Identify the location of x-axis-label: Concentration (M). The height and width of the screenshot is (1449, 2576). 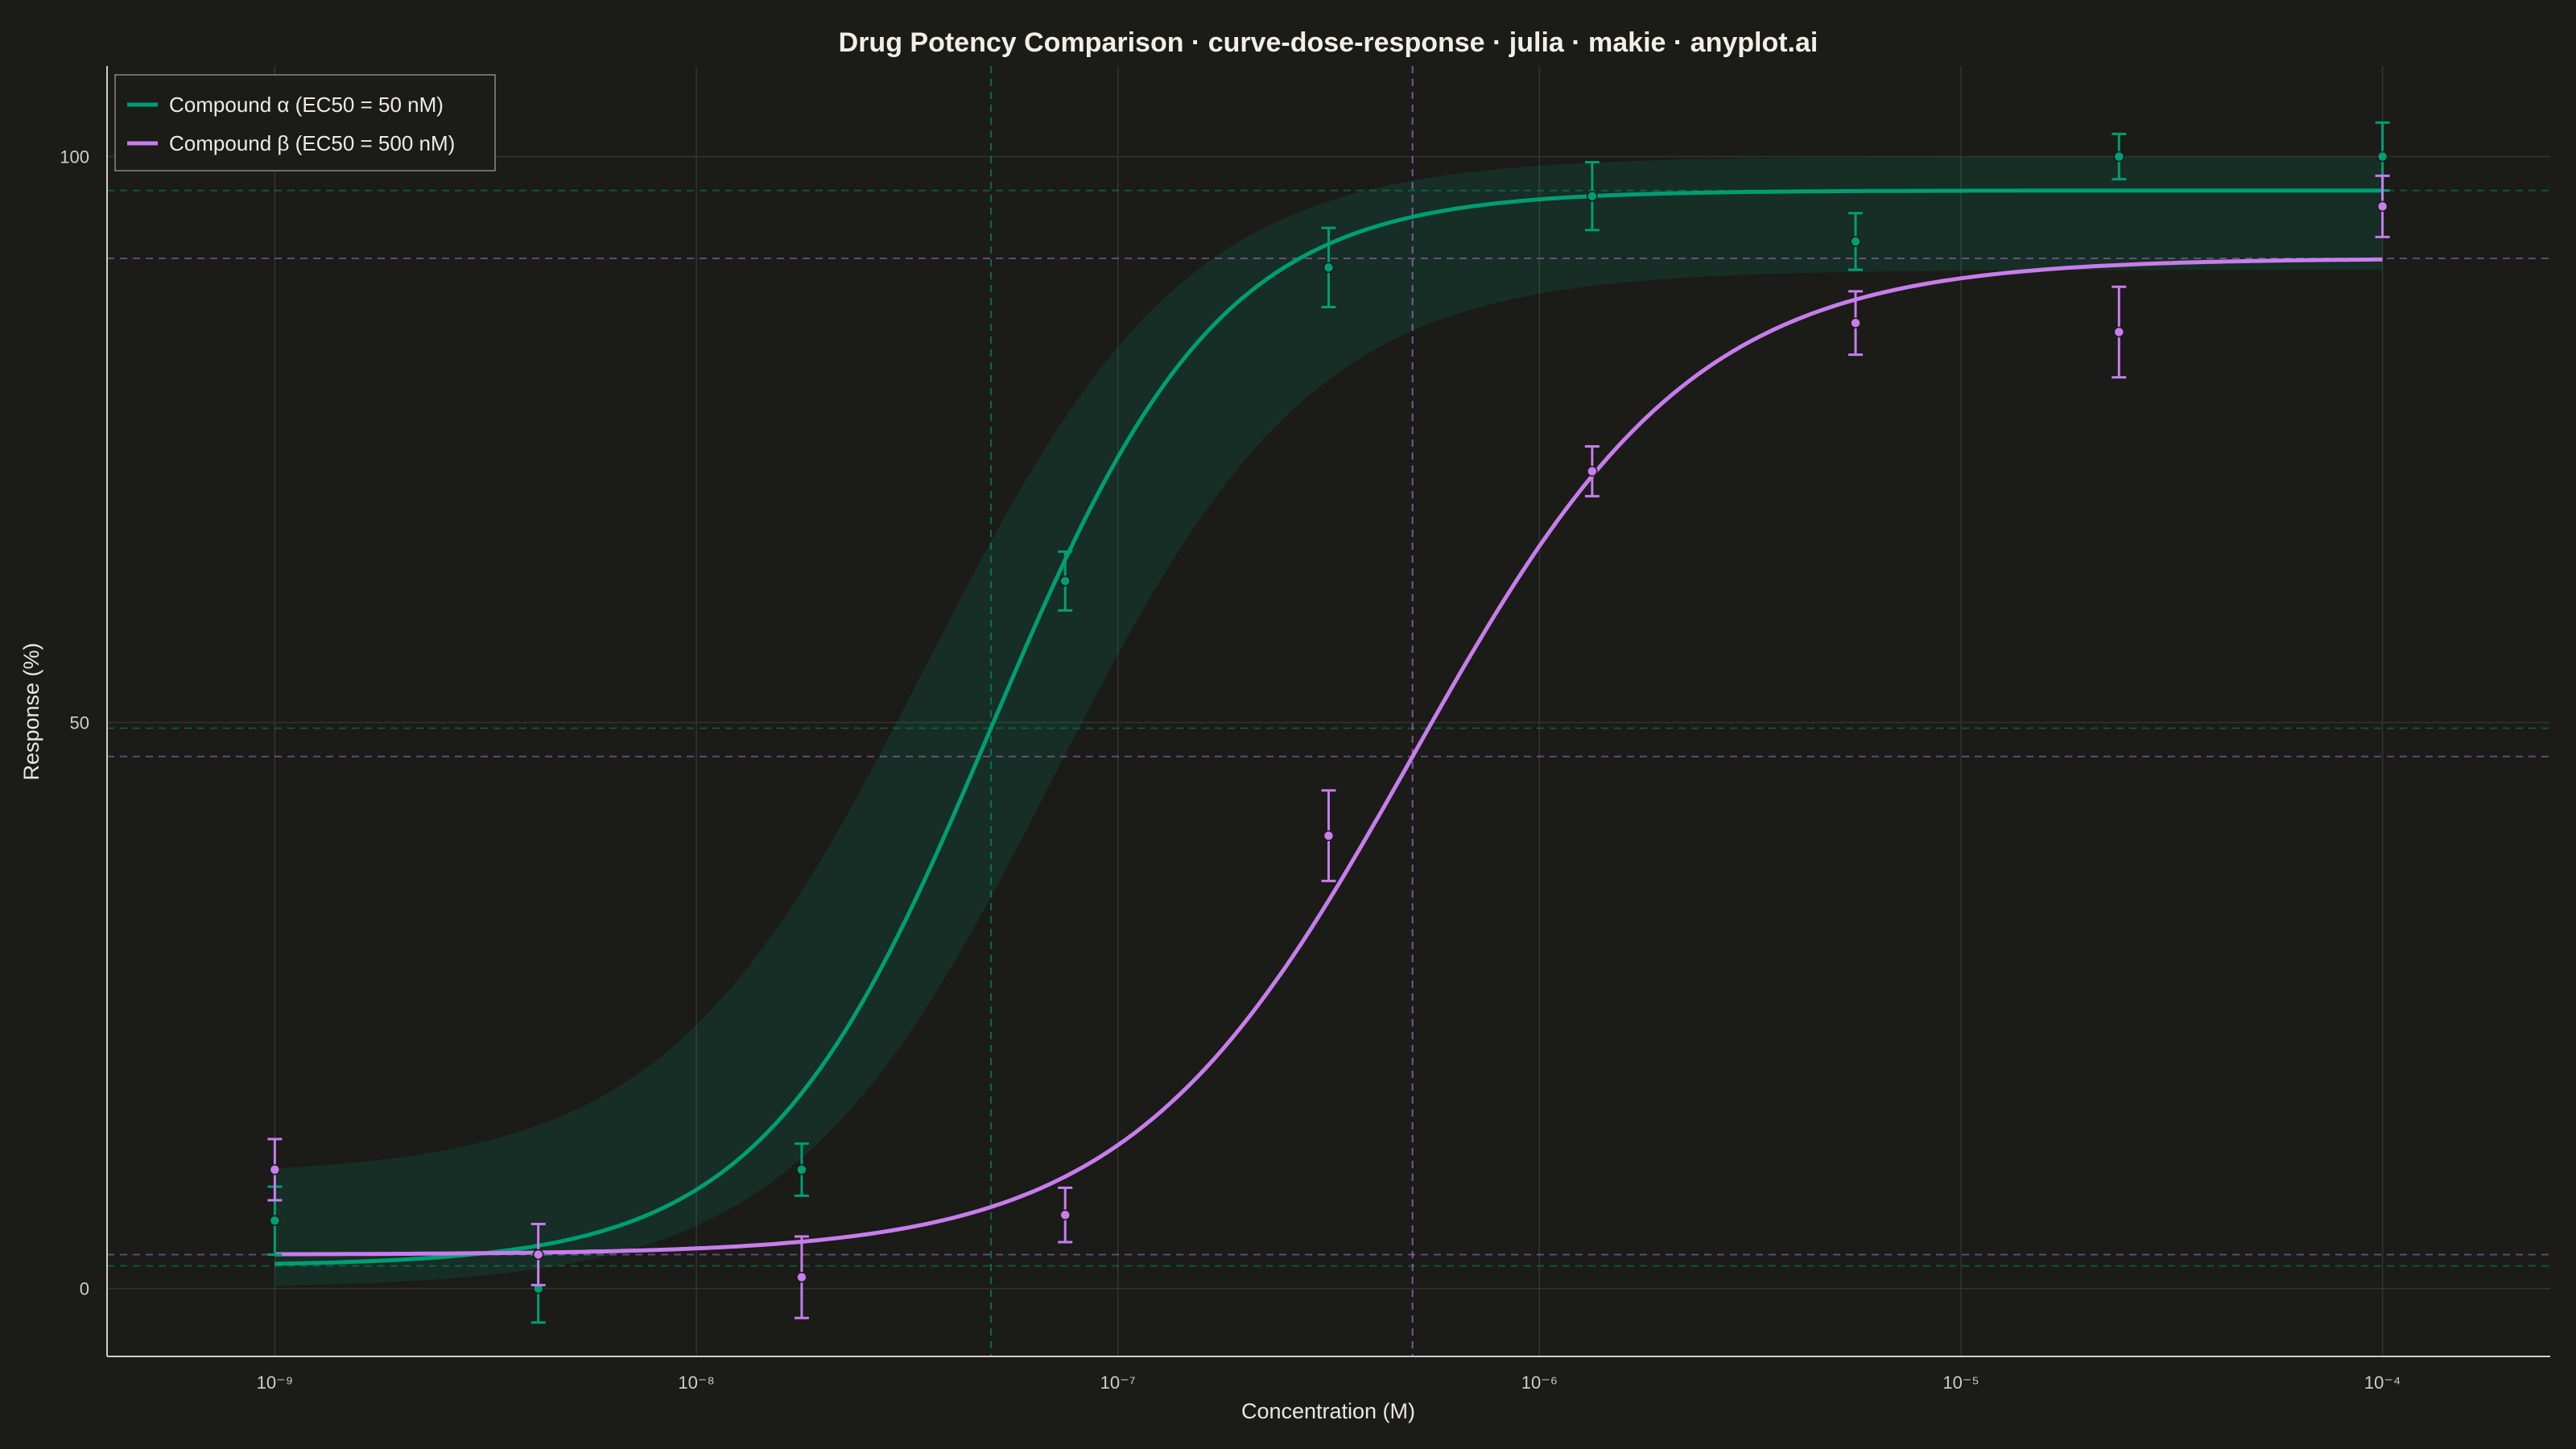
(1328, 1411).